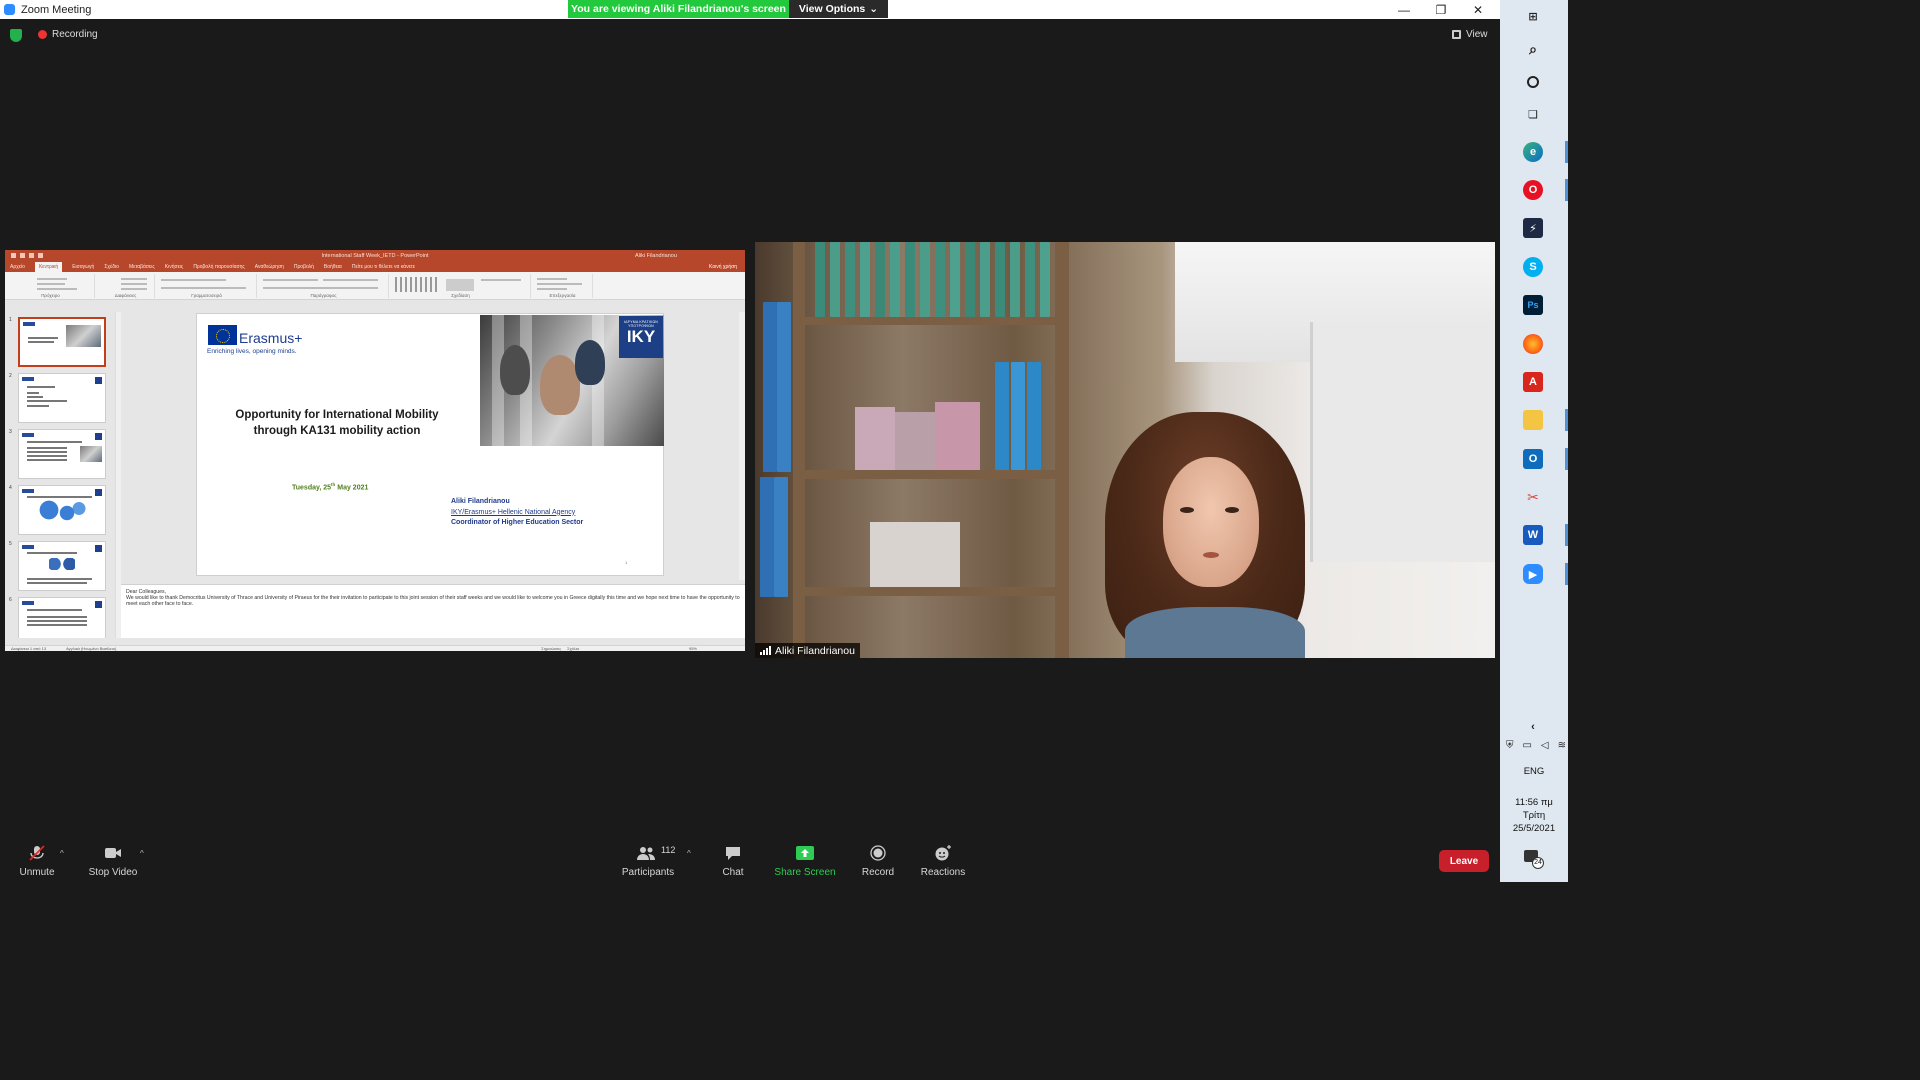 This screenshot has width=1920, height=1080. Describe the element at coordinates (1510, 745) in the screenshot. I see `defender-icon: ⛨` at that location.